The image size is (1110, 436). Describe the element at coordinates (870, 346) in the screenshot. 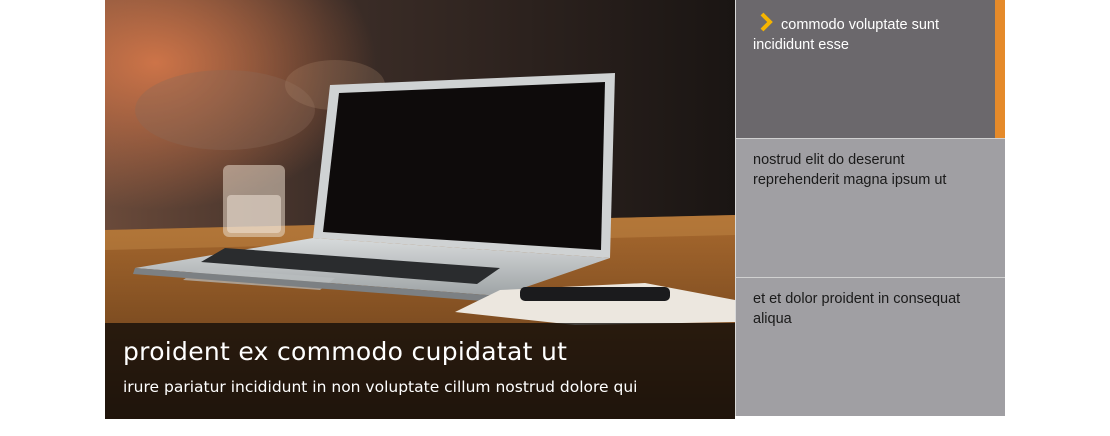

I see `tab-slide-3: et et dolor proident in consequat aliqua` at that location.